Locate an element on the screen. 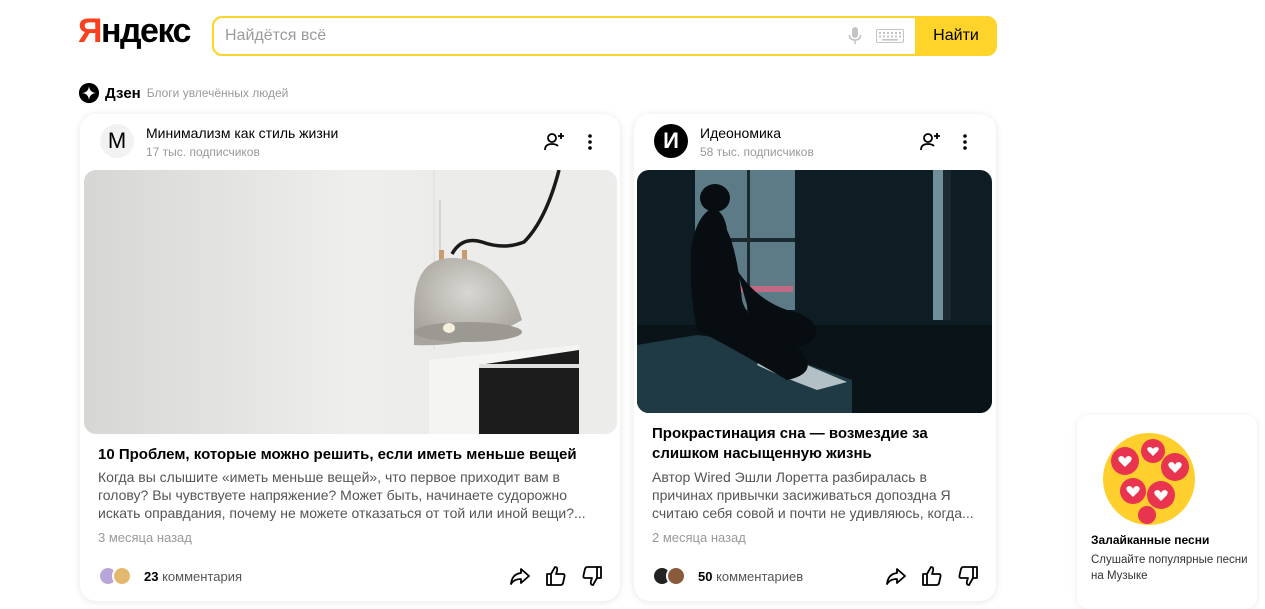 Image resolution: width=1265 pixels, height=609 pixels. channel-subscribers: 58 тыс. подписчиков is located at coordinates (757, 152).